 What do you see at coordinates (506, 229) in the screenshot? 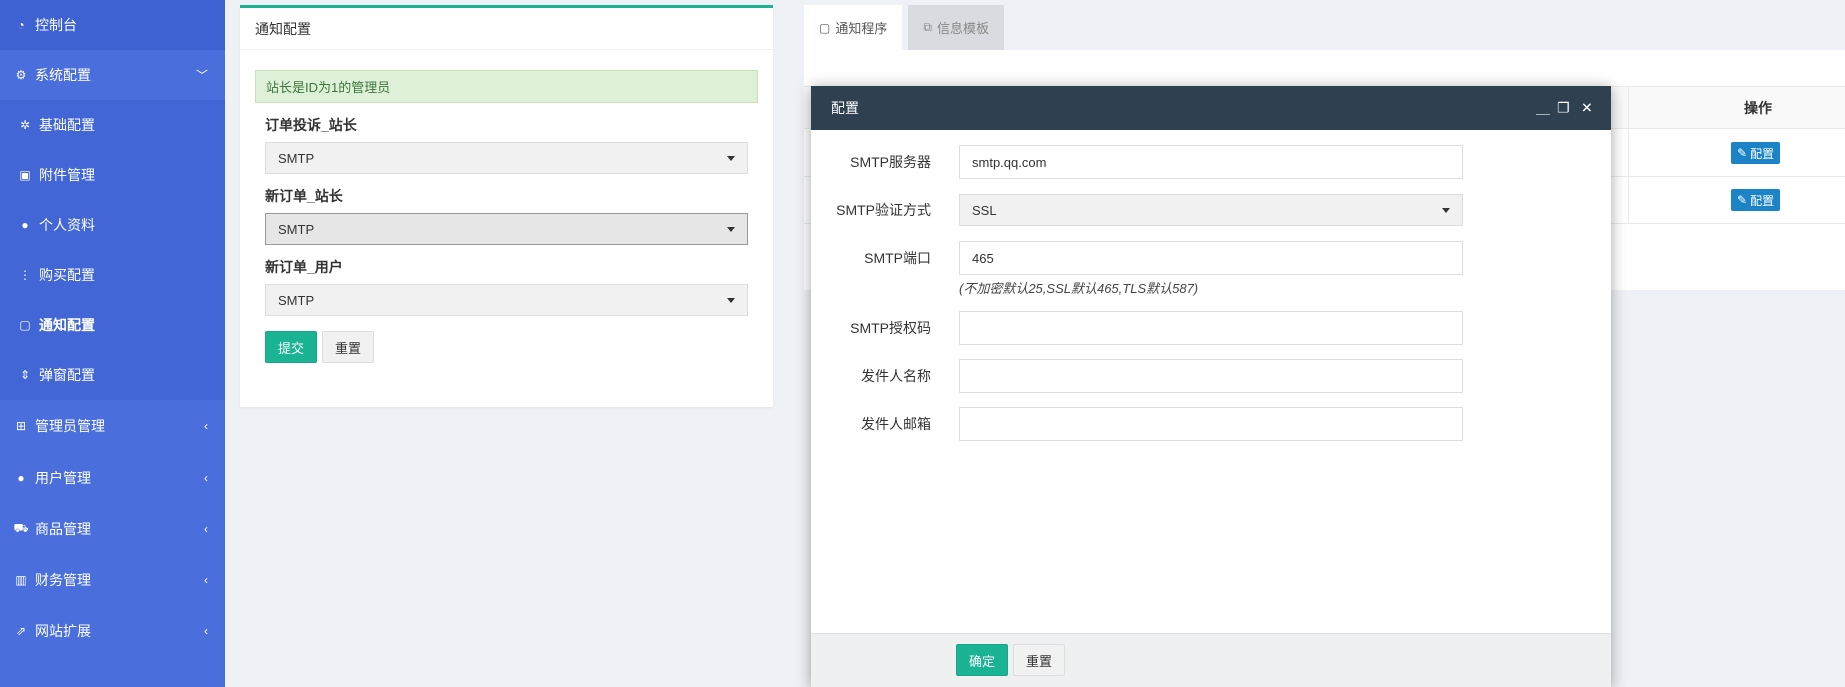
I see `new-order-admin-select: SMTP` at bounding box center [506, 229].